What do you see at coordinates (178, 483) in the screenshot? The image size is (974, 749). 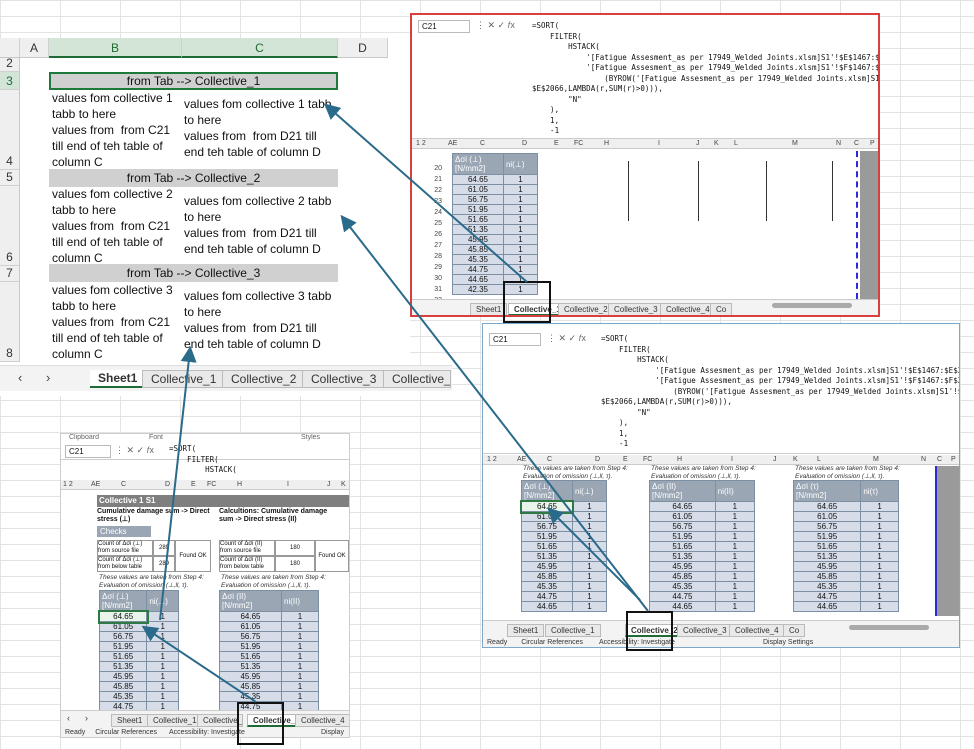 I see `arrow-collective-3-up` at bounding box center [178, 483].